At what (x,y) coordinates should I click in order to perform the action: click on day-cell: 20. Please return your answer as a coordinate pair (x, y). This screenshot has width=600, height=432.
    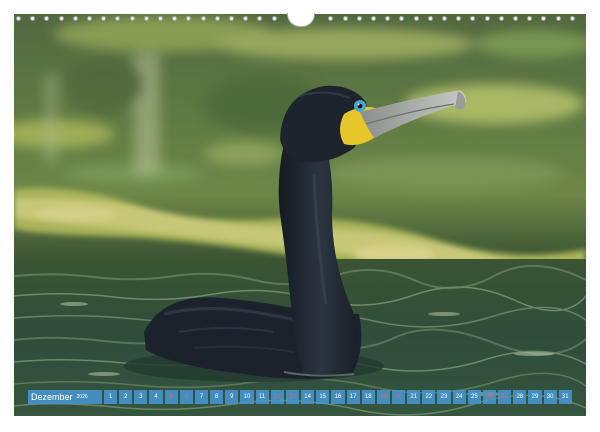
    Looking at the image, I should click on (398, 397).